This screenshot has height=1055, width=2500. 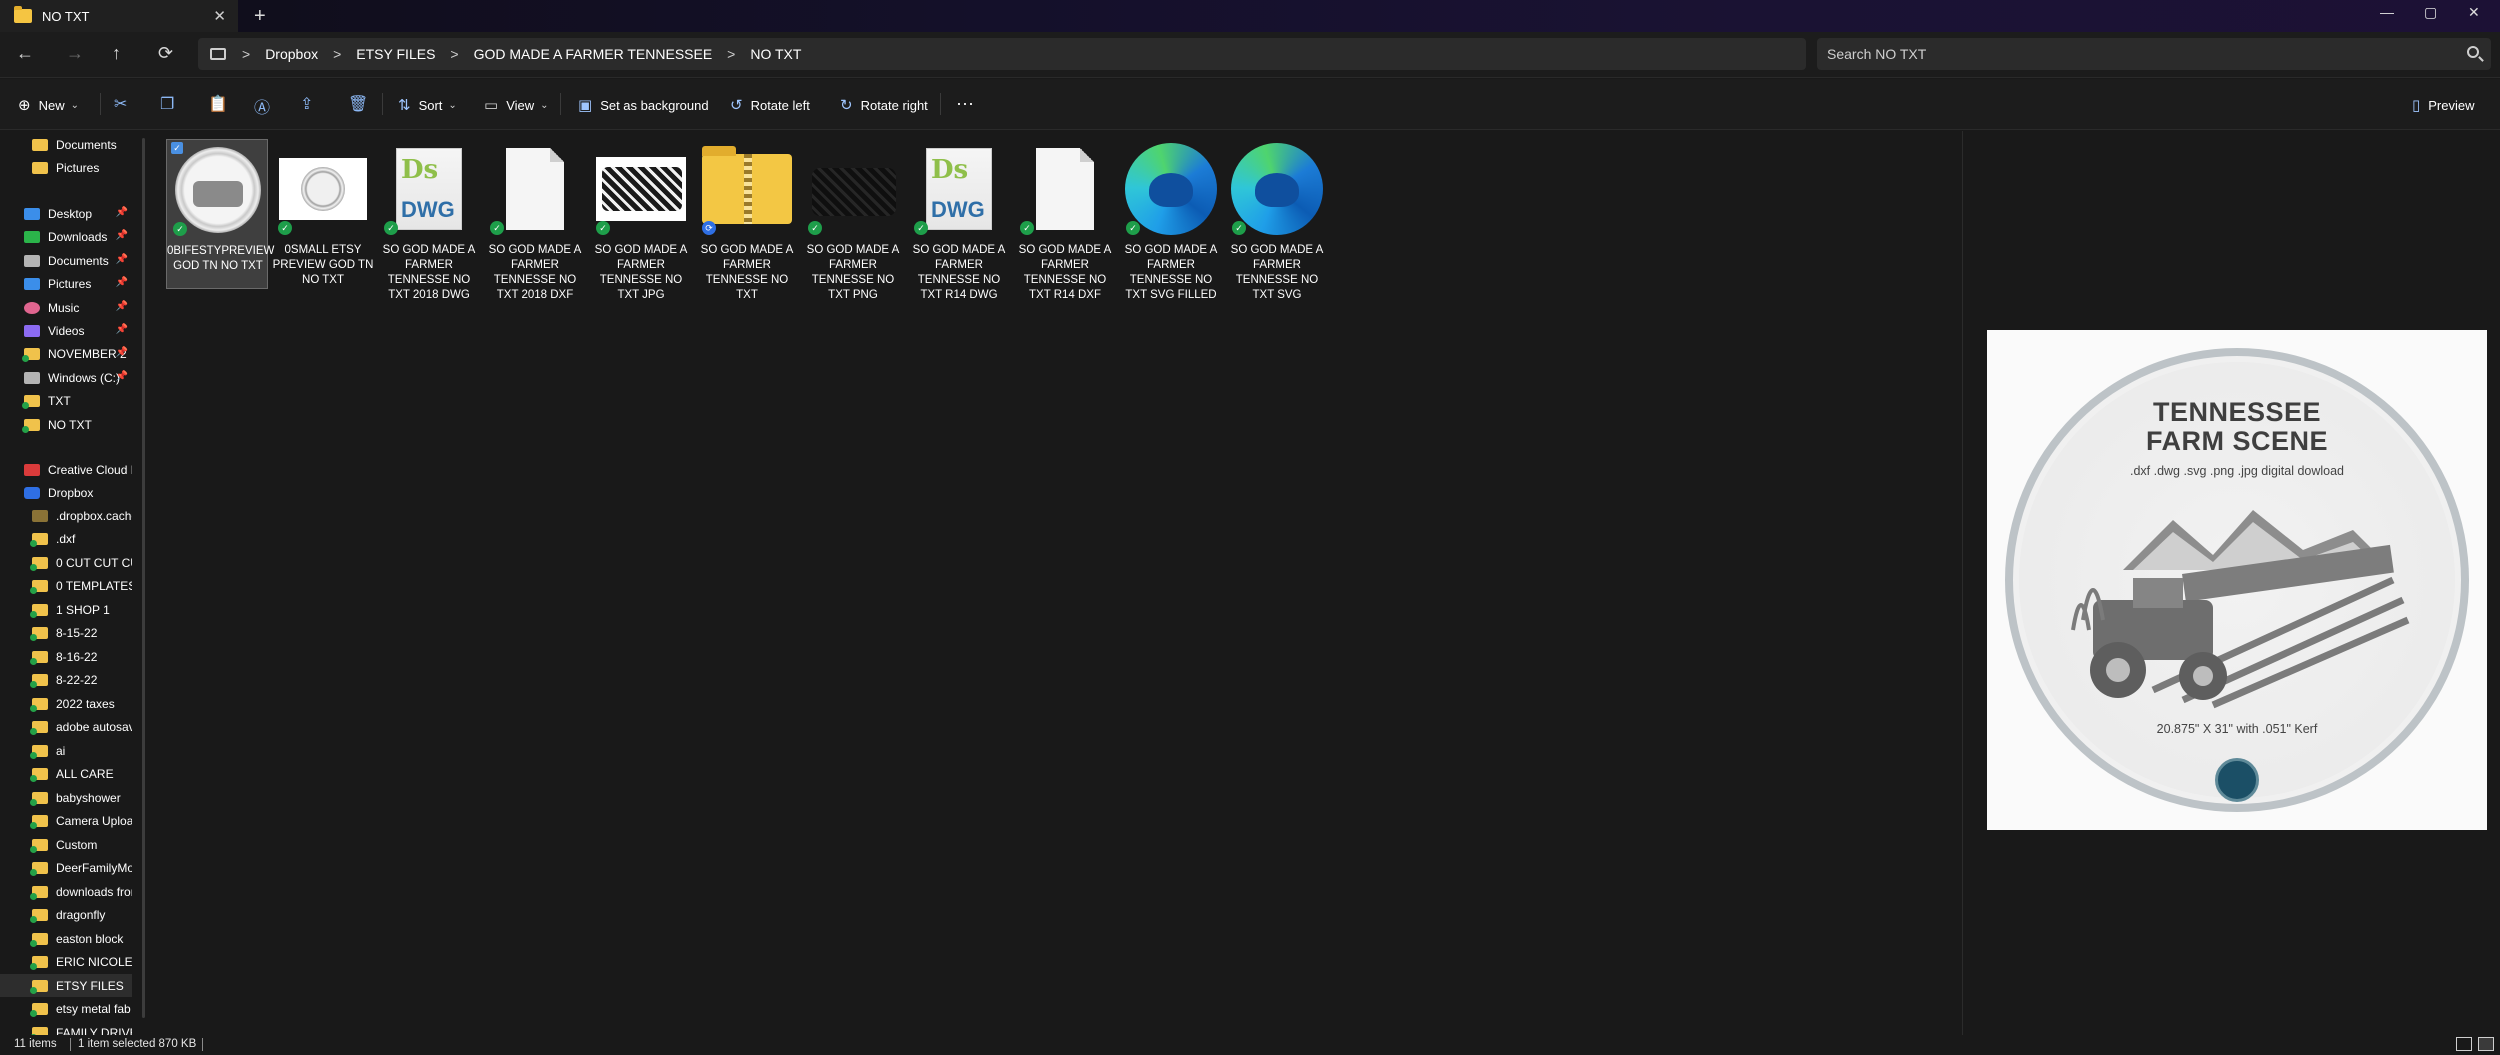 I want to click on share-icon: ⇪, so click(x=306, y=104).